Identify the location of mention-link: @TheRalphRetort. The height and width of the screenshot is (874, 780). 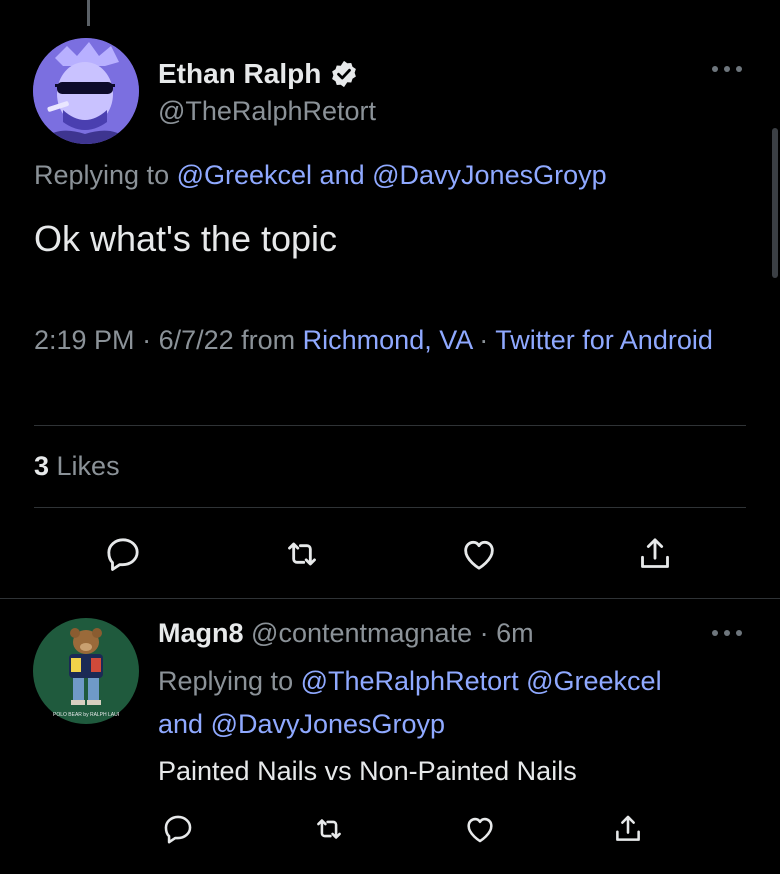
(410, 681).